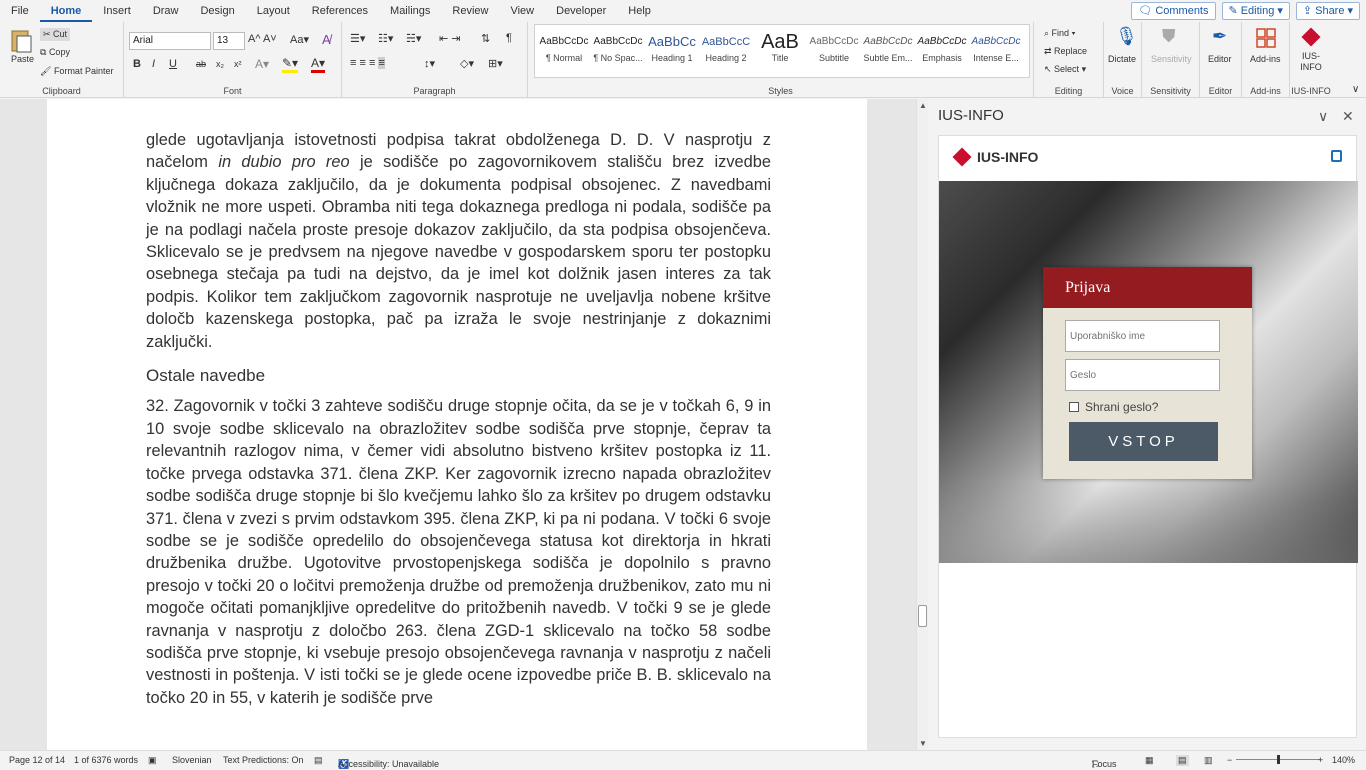  I want to click on username-input, so click(1142, 336).